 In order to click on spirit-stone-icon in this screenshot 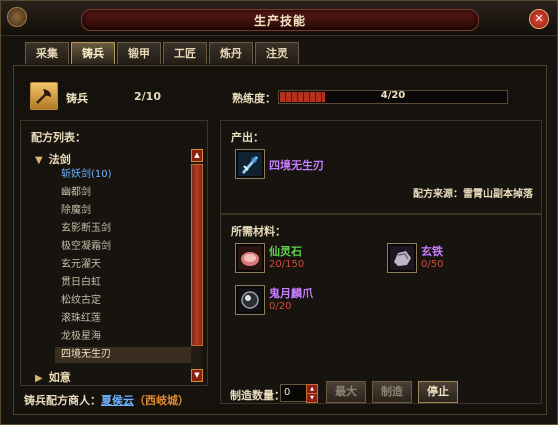, I will do `click(250, 258)`.